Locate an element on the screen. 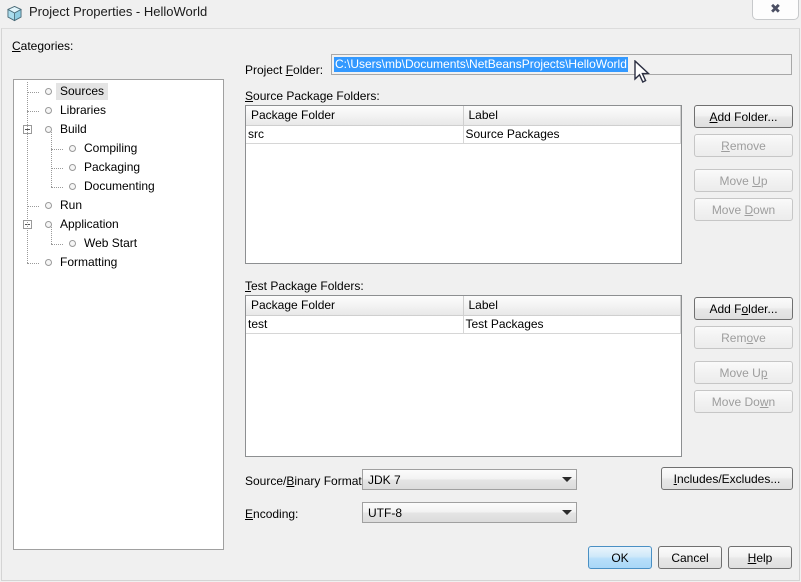 Image resolution: width=801 pixels, height=582 pixels. sidebar-item-libraries: Libraries is located at coordinates (118, 110).